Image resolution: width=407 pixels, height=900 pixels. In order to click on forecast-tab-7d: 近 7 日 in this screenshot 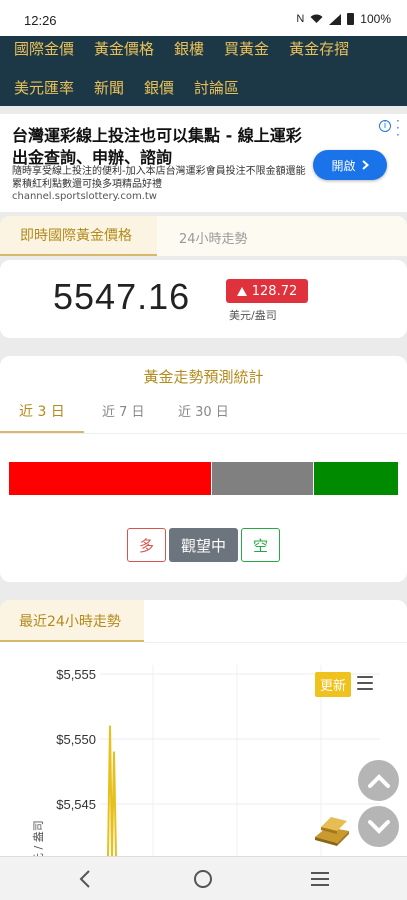, I will do `click(123, 410)`.